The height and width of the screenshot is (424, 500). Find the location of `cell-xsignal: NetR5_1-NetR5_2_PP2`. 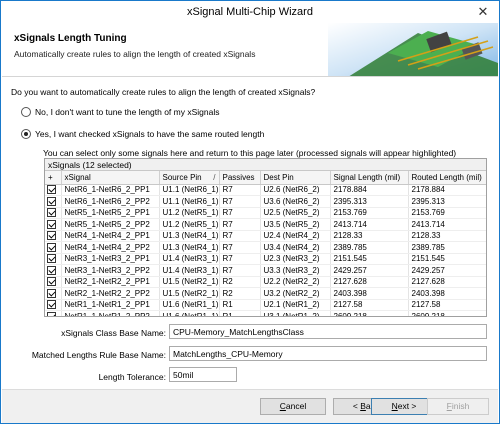

cell-xsignal: NetR5_1-NetR5_2_PP2 is located at coordinates (110, 224).